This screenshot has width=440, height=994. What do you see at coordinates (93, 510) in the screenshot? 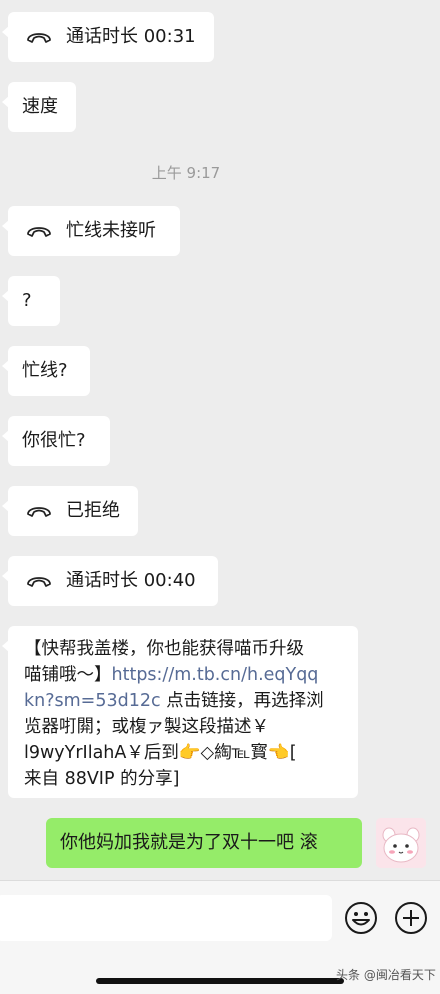
I see `call-status-text: 已拒绝` at bounding box center [93, 510].